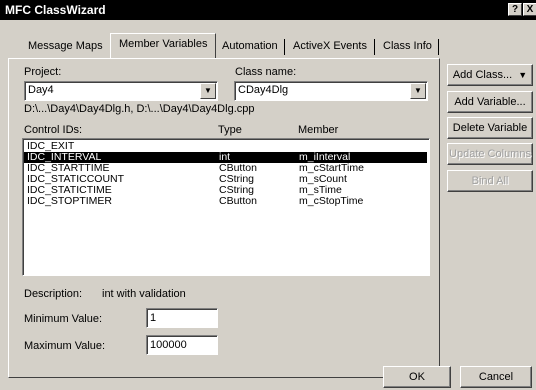 This screenshot has width=536, height=390. I want to click on description-value: int with validation, so click(144, 294).